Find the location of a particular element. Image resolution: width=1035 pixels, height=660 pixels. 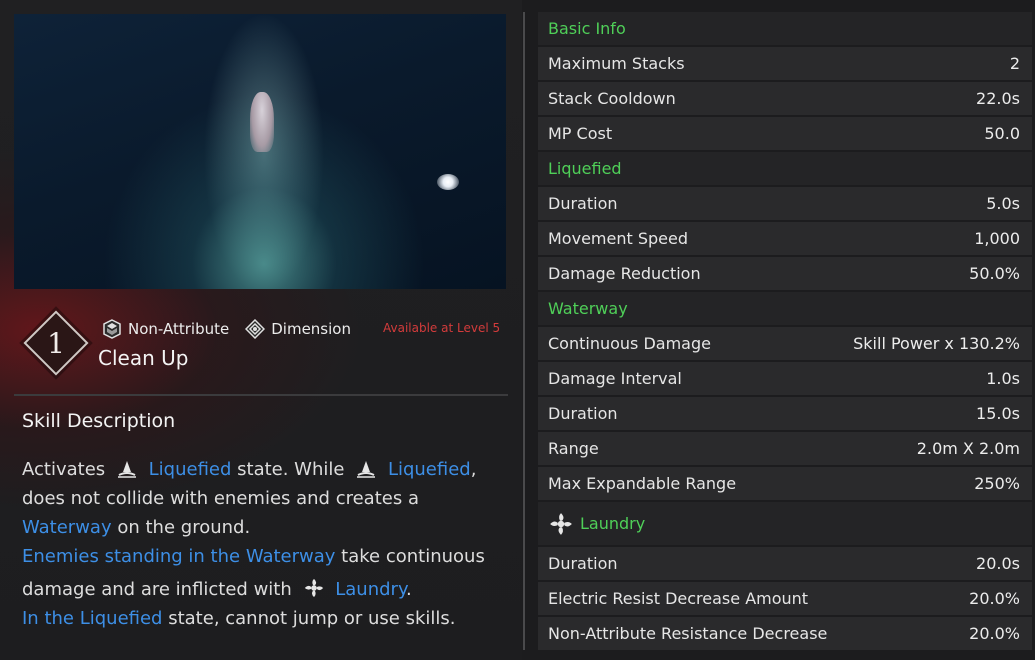

skill-level-number: 1 is located at coordinates (56, 343).